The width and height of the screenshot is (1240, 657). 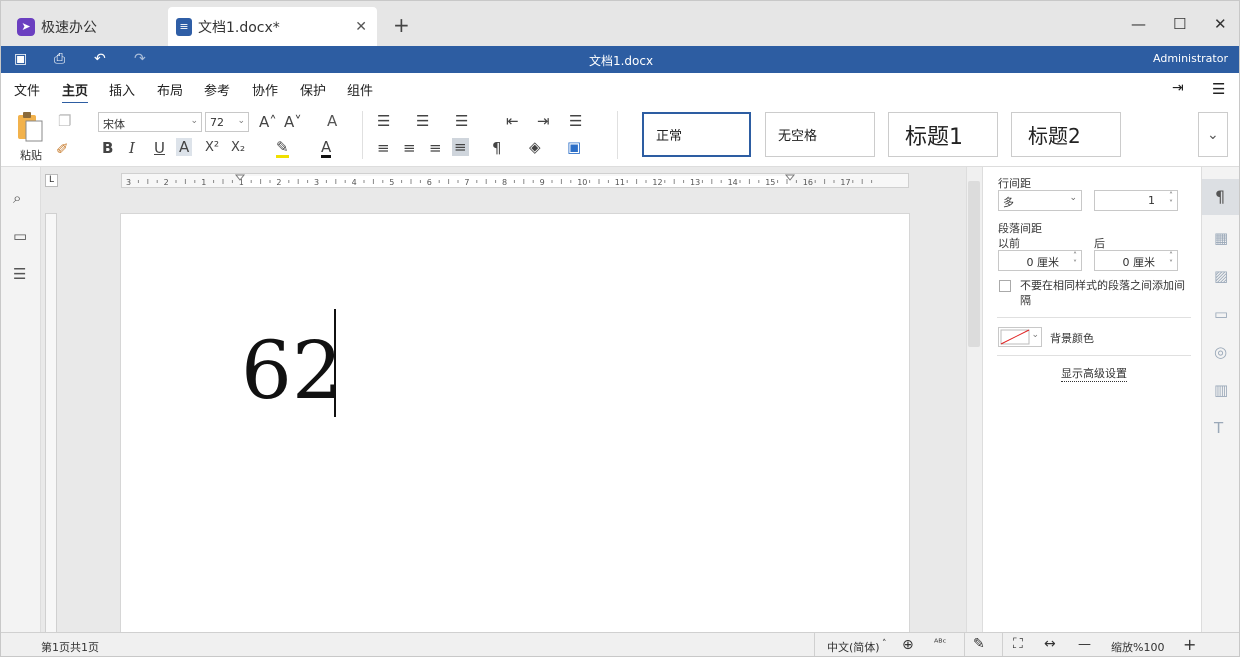 I want to click on tab-document: ≡ 文档1.docx* ✕, so click(x=272, y=26).